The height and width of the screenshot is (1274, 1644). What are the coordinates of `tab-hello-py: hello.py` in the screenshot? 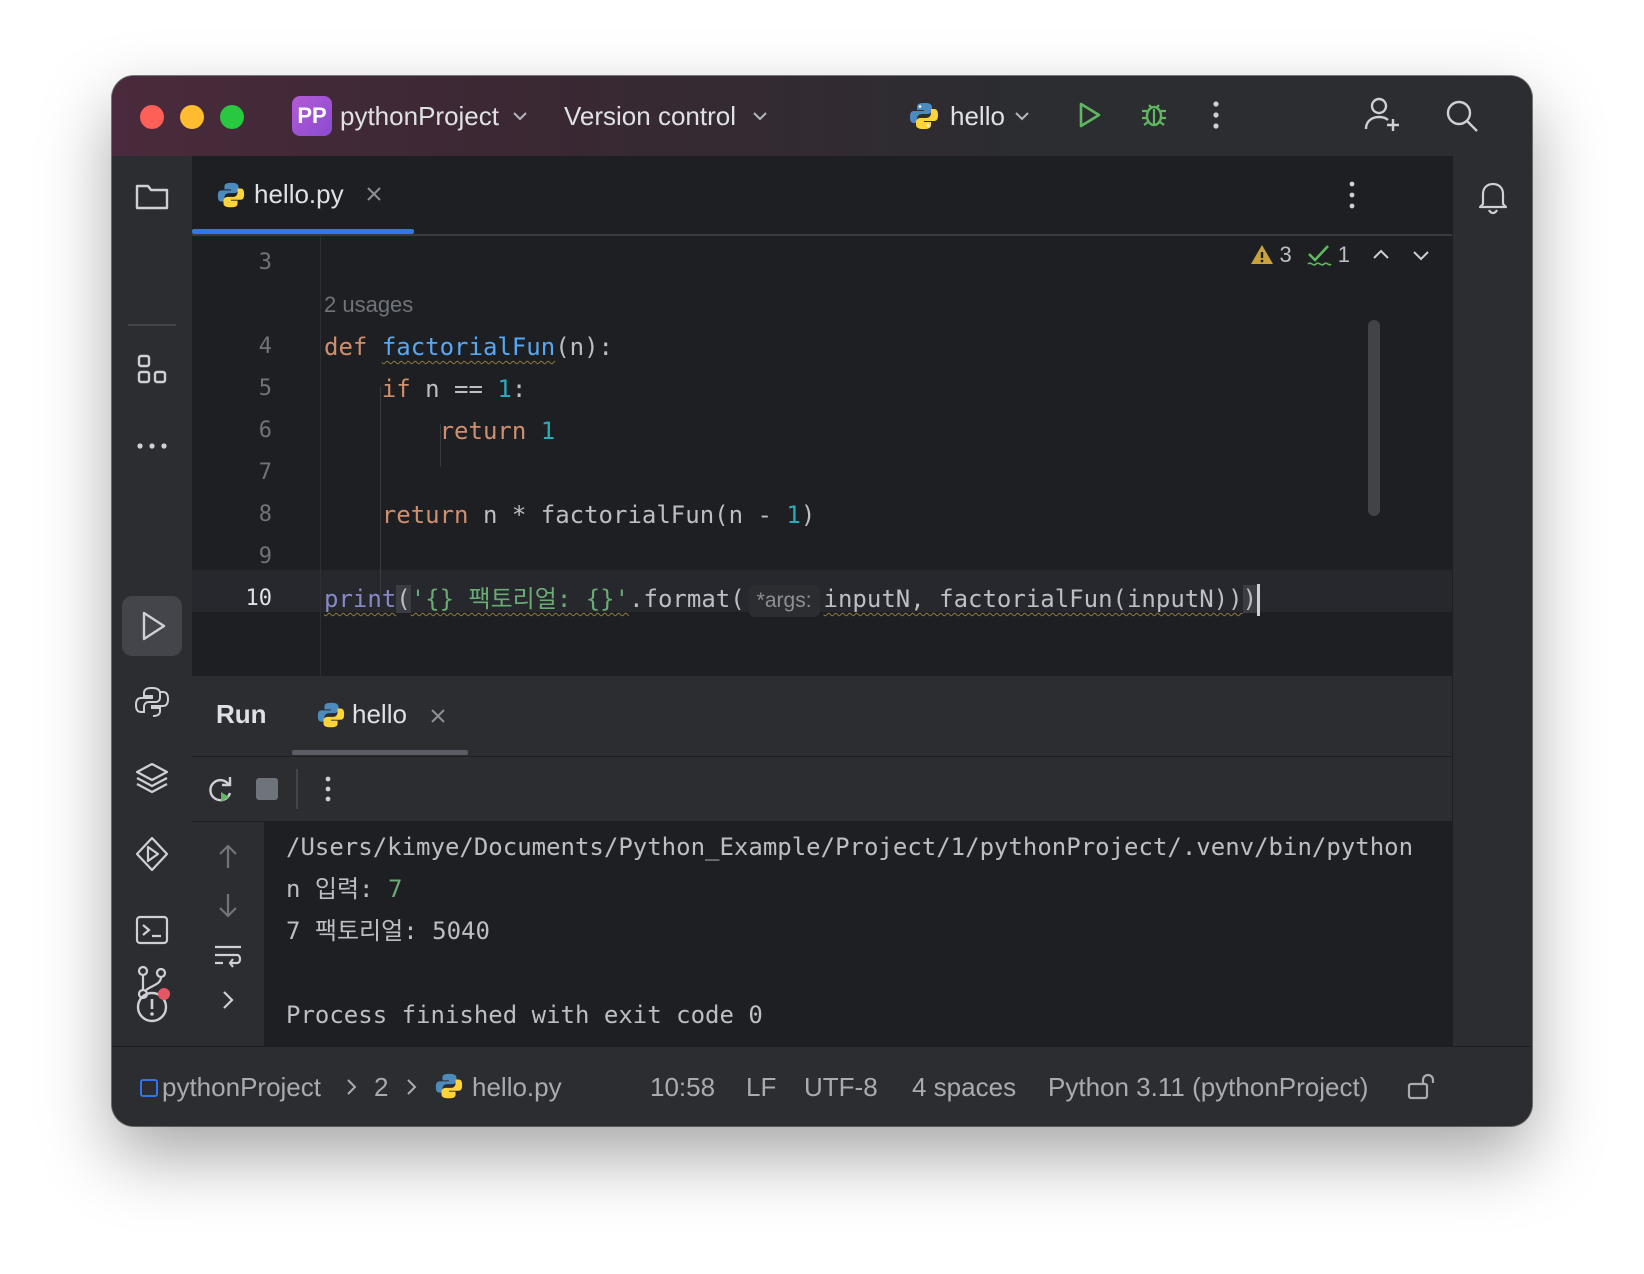 It's located at (303, 195).